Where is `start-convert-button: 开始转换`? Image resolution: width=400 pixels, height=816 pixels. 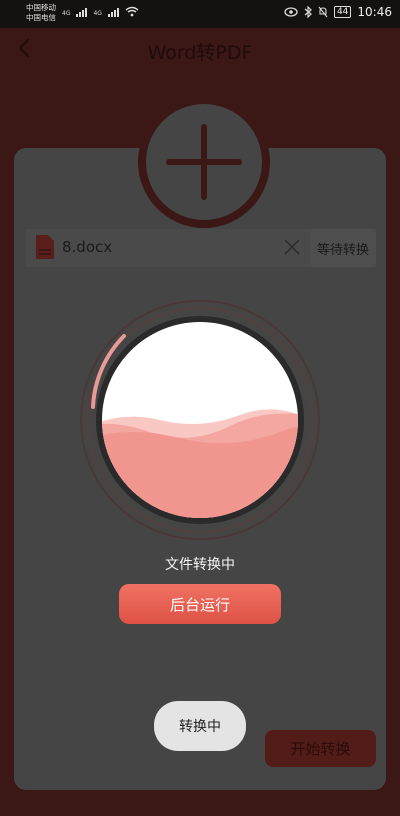 start-convert-button: 开始转换 is located at coordinates (320, 748).